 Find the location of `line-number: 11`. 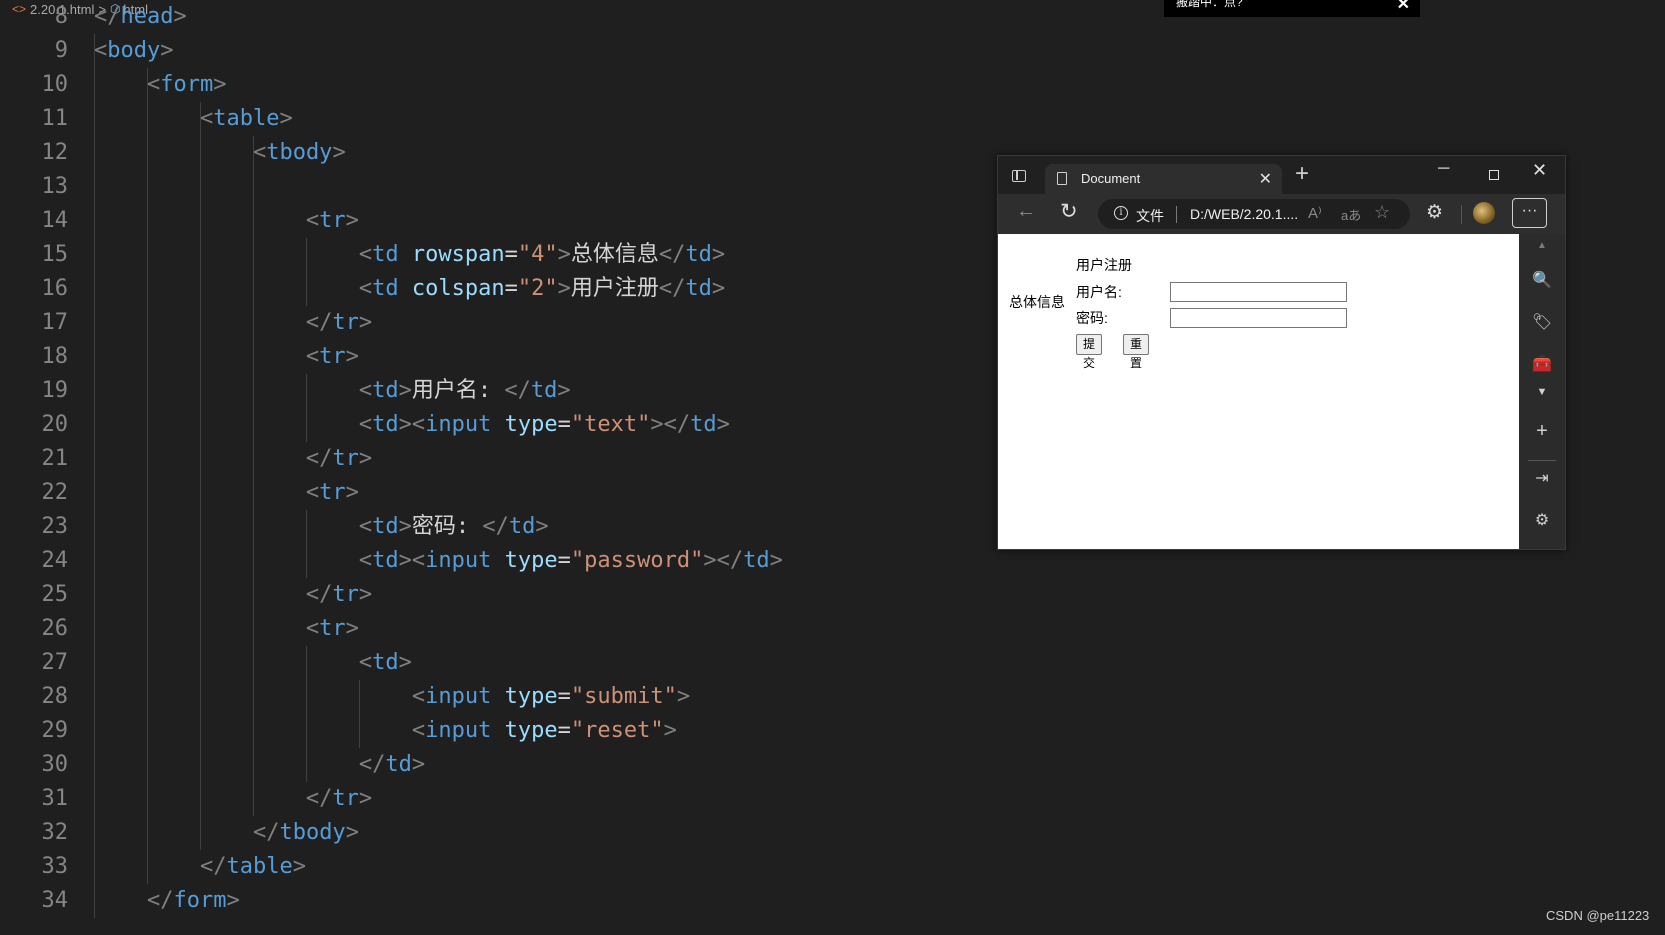

line-number: 11 is located at coordinates (55, 118).